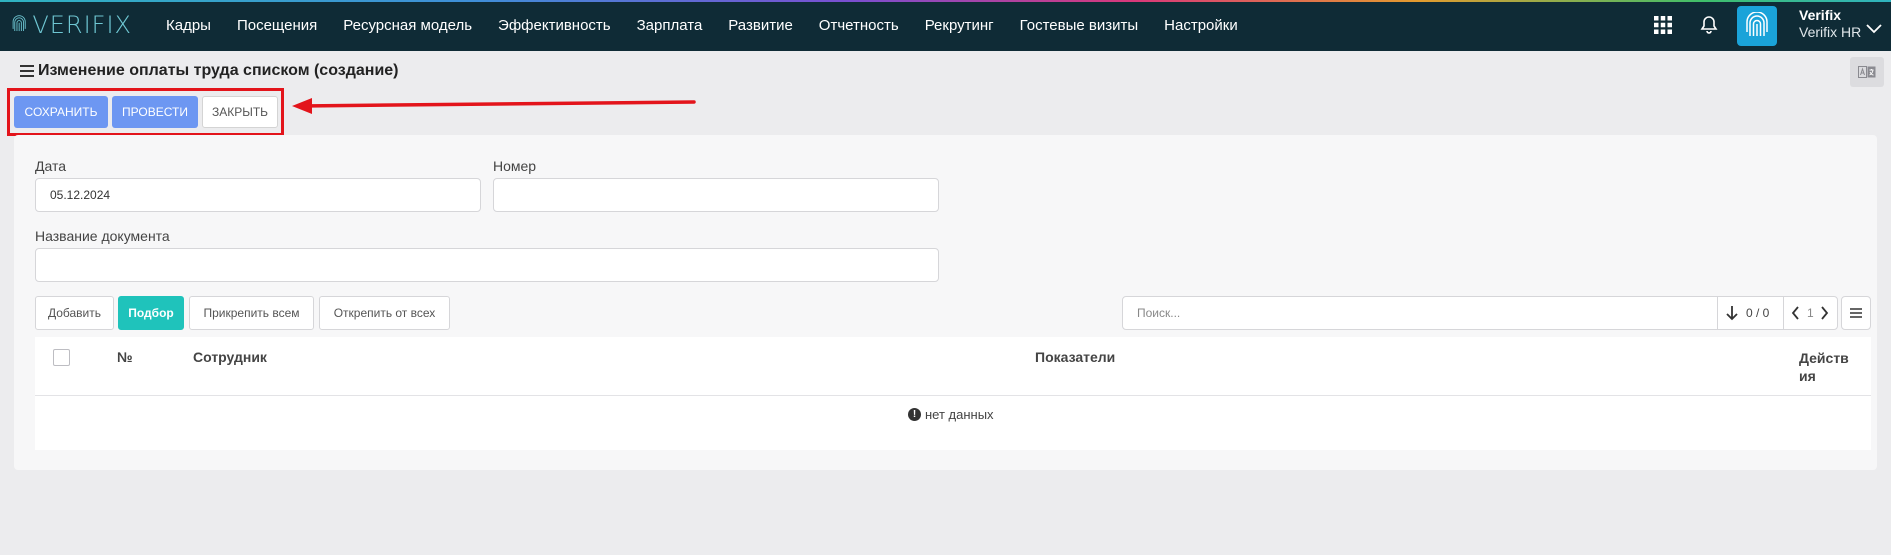 This screenshot has width=1891, height=555. Describe the element at coordinates (1201, 25) in the screenshot. I see `nav-item-nastroyki: Настройки` at that location.